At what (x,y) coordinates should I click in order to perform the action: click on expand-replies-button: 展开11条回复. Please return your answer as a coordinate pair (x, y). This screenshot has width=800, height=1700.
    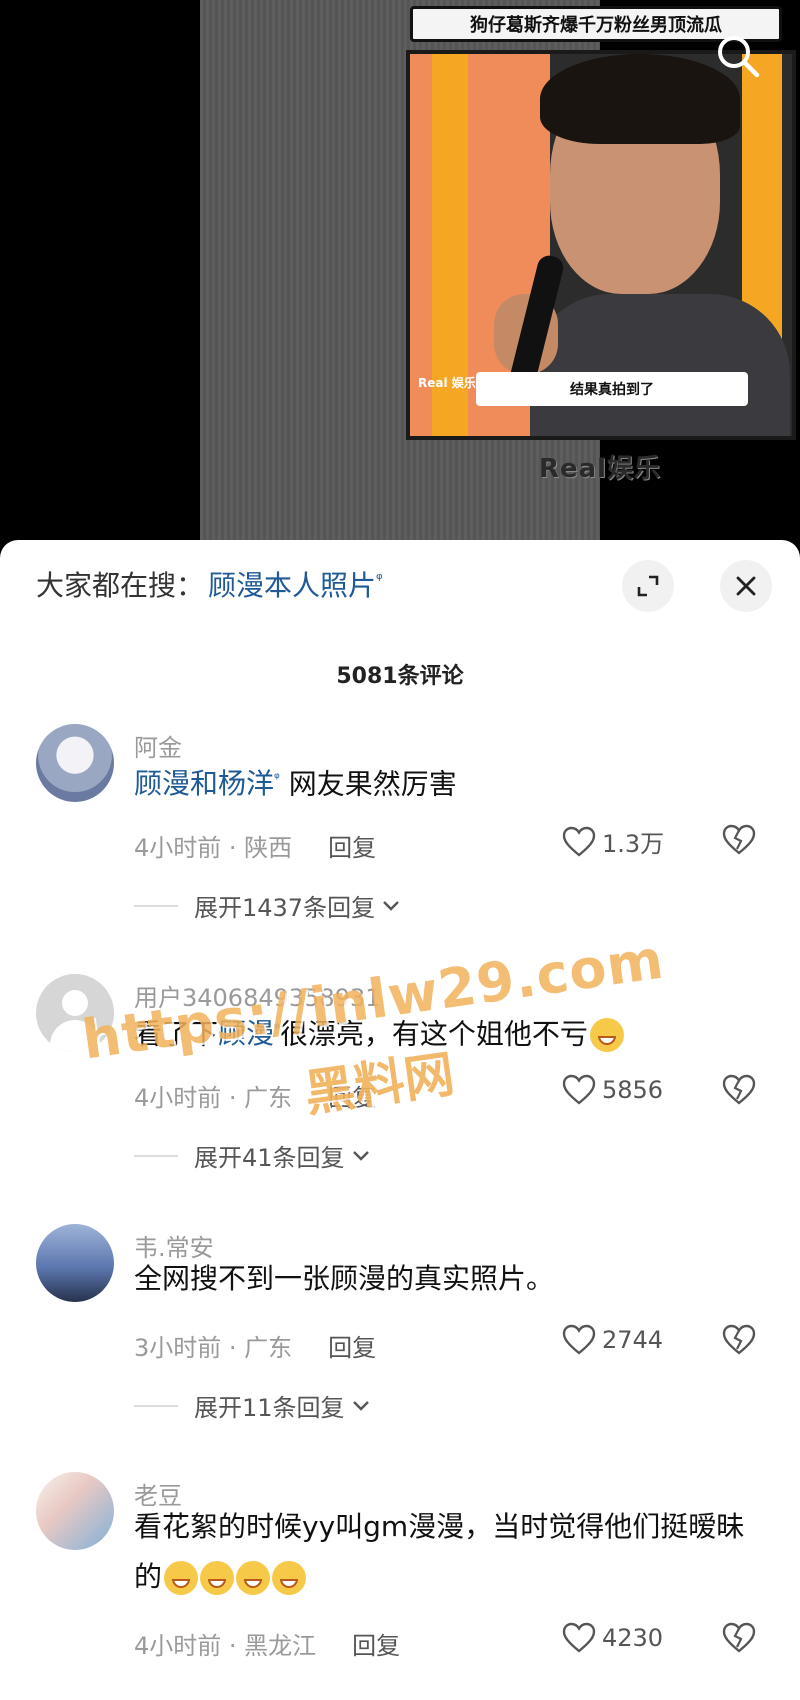
    Looking at the image, I should click on (252, 1405).